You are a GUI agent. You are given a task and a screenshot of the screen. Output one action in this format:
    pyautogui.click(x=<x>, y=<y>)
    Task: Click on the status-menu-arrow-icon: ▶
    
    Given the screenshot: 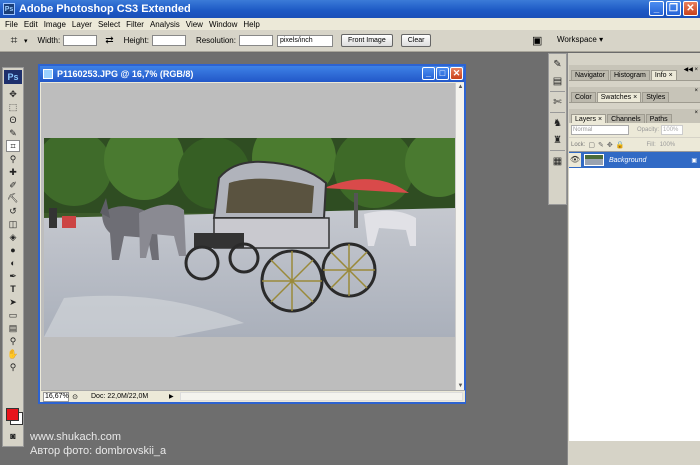 What is the action you would take?
    pyautogui.click(x=171, y=396)
    